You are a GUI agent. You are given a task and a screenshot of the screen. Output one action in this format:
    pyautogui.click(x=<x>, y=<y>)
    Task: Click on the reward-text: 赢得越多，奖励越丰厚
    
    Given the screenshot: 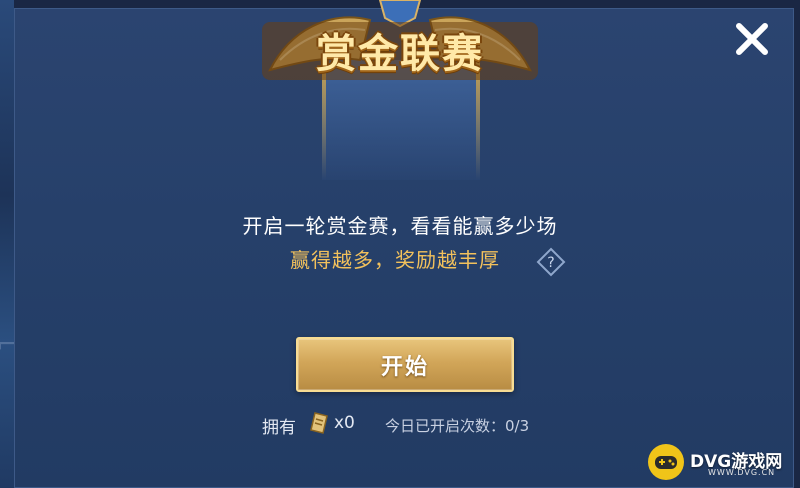 What is the action you would take?
    pyautogui.click(x=395, y=260)
    